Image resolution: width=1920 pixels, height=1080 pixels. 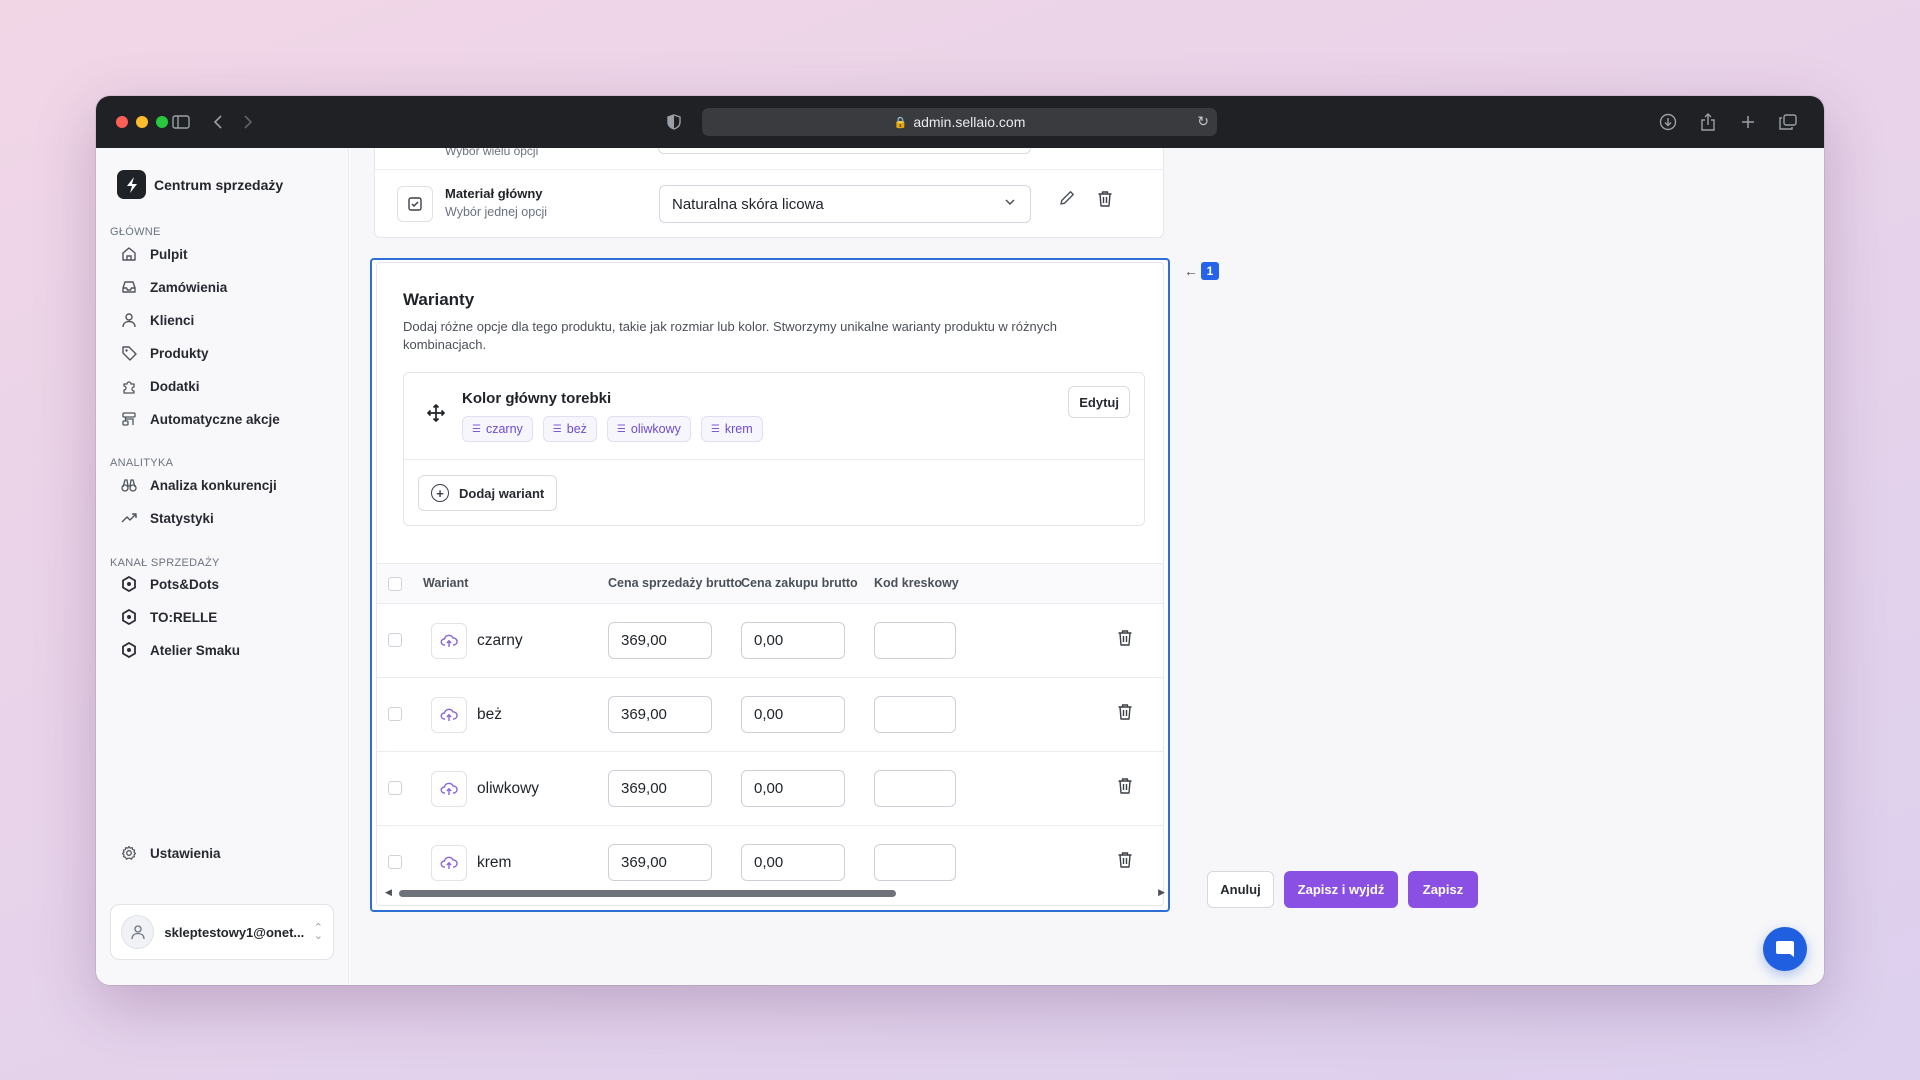 What do you see at coordinates (200, 419) in the screenshot?
I see `sidebar-item-automatyczne-akcje: Automatyczne akcje` at bounding box center [200, 419].